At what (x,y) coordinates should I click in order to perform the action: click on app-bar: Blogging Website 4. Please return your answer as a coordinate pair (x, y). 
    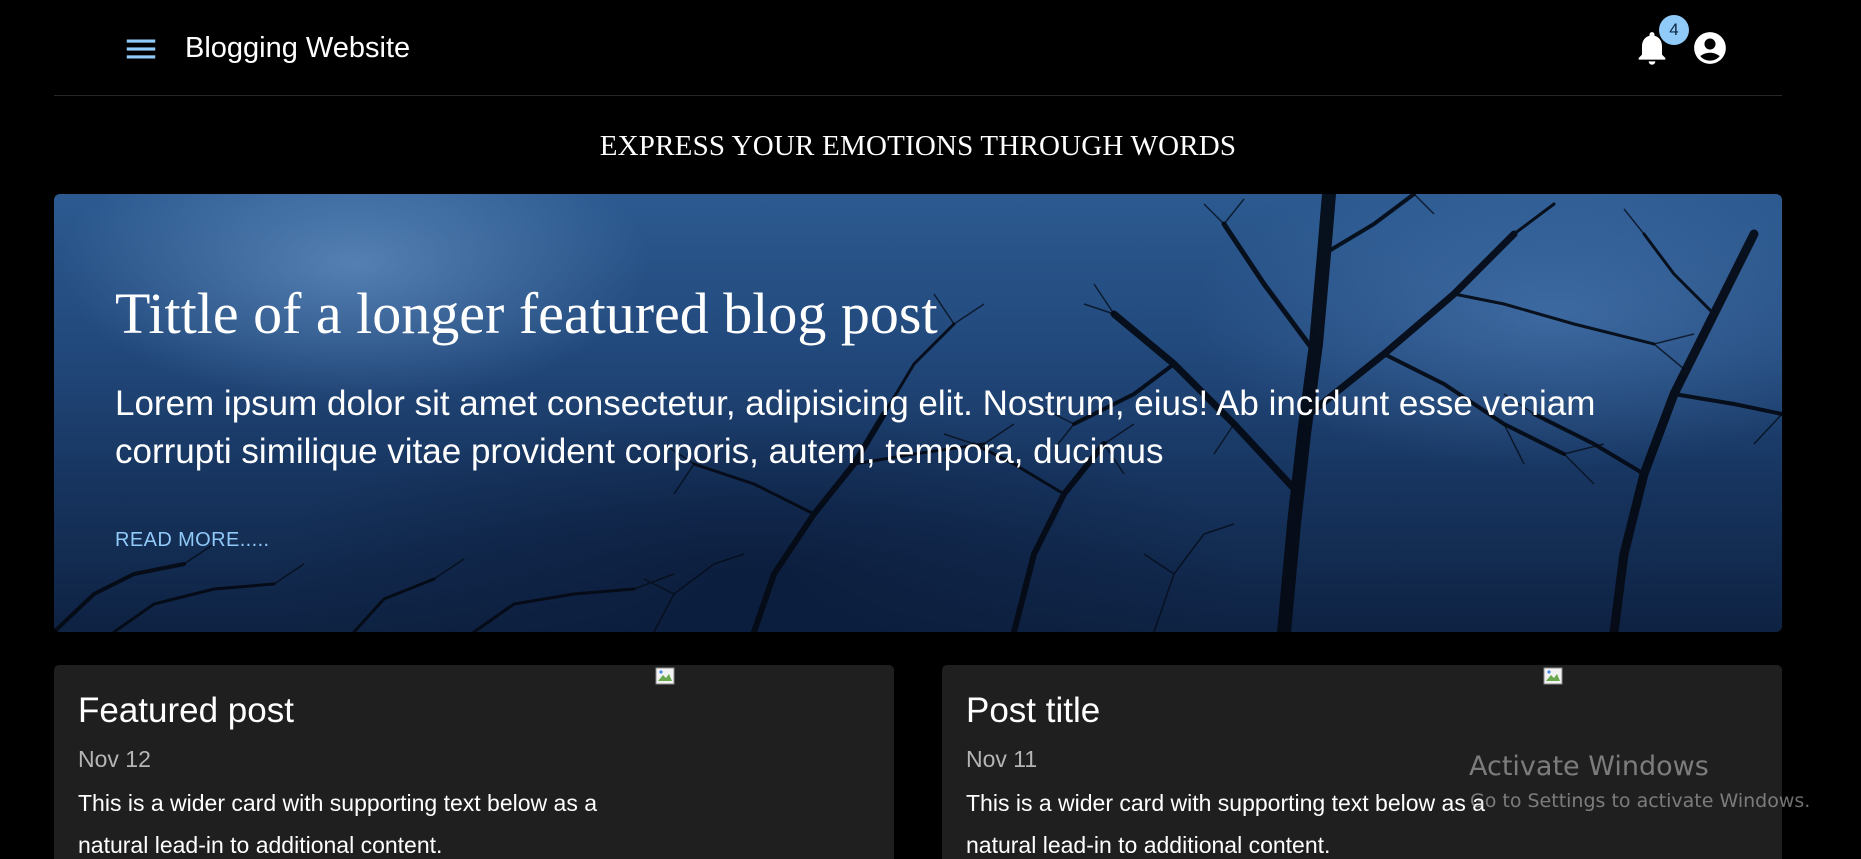
    Looking at the image, I should click on (918, 48).